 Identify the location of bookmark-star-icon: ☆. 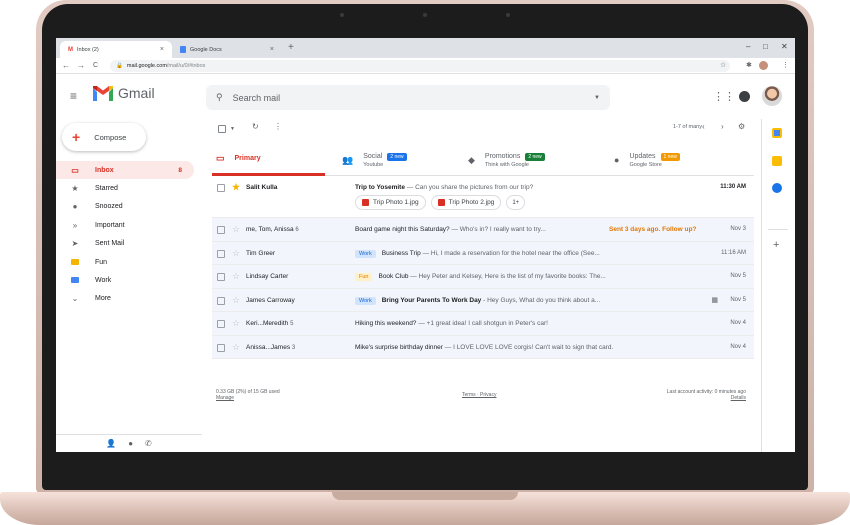
(723, 65).